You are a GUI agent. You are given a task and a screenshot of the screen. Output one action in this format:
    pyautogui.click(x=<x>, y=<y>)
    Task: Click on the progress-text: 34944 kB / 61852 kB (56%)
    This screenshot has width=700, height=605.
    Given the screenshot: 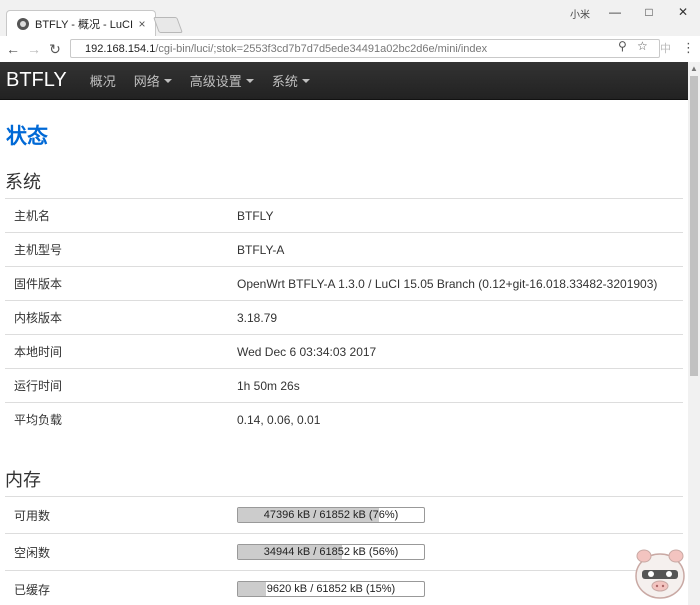 What is the action you would take?
    pyautogui.click(x=331, y=552)
    